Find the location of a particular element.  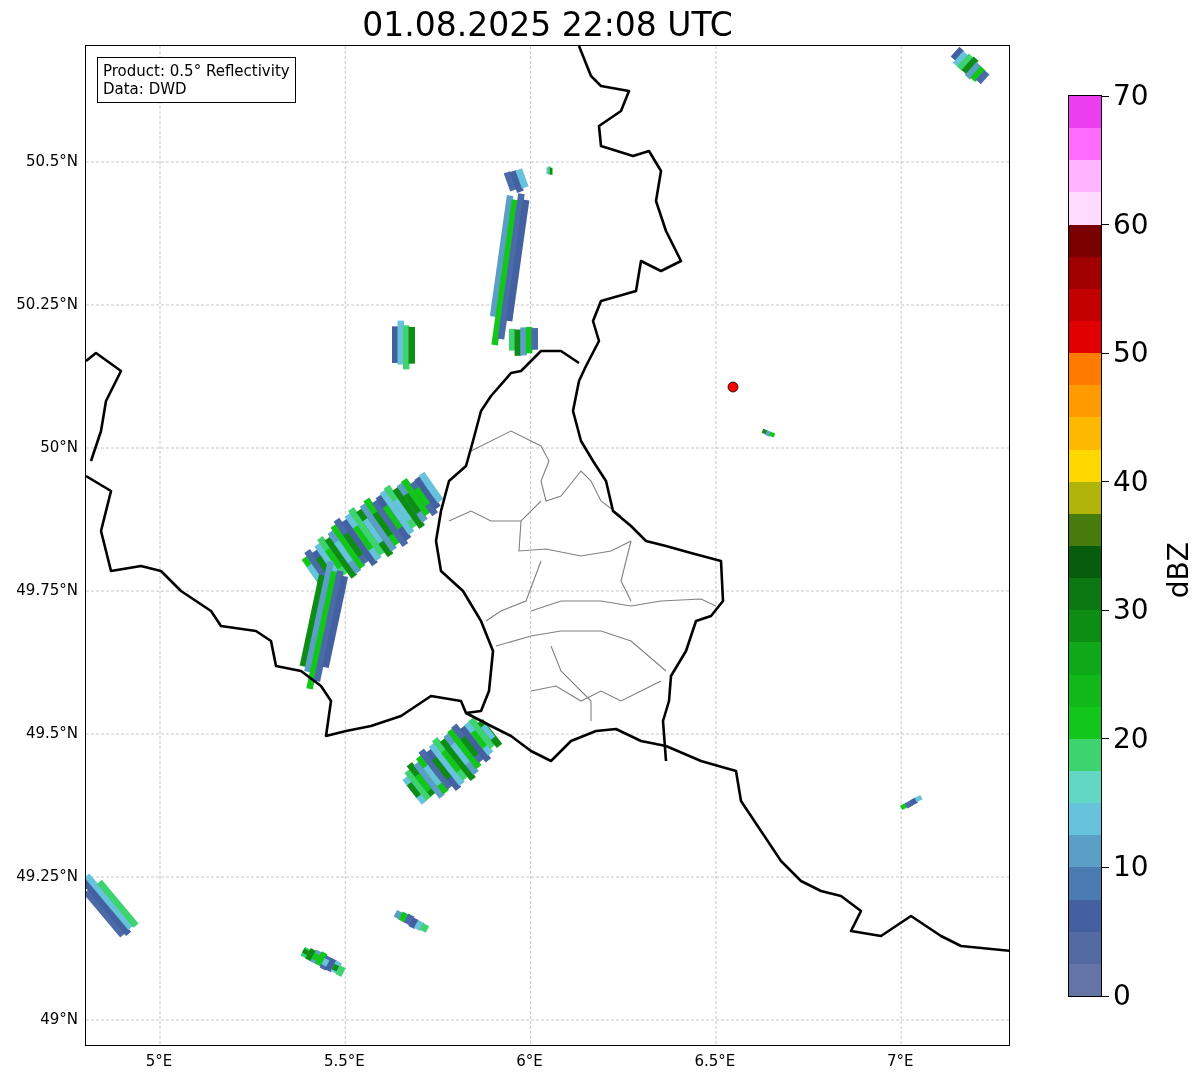

x-tick-label: 5°E is located at coordinates (159, 1061).